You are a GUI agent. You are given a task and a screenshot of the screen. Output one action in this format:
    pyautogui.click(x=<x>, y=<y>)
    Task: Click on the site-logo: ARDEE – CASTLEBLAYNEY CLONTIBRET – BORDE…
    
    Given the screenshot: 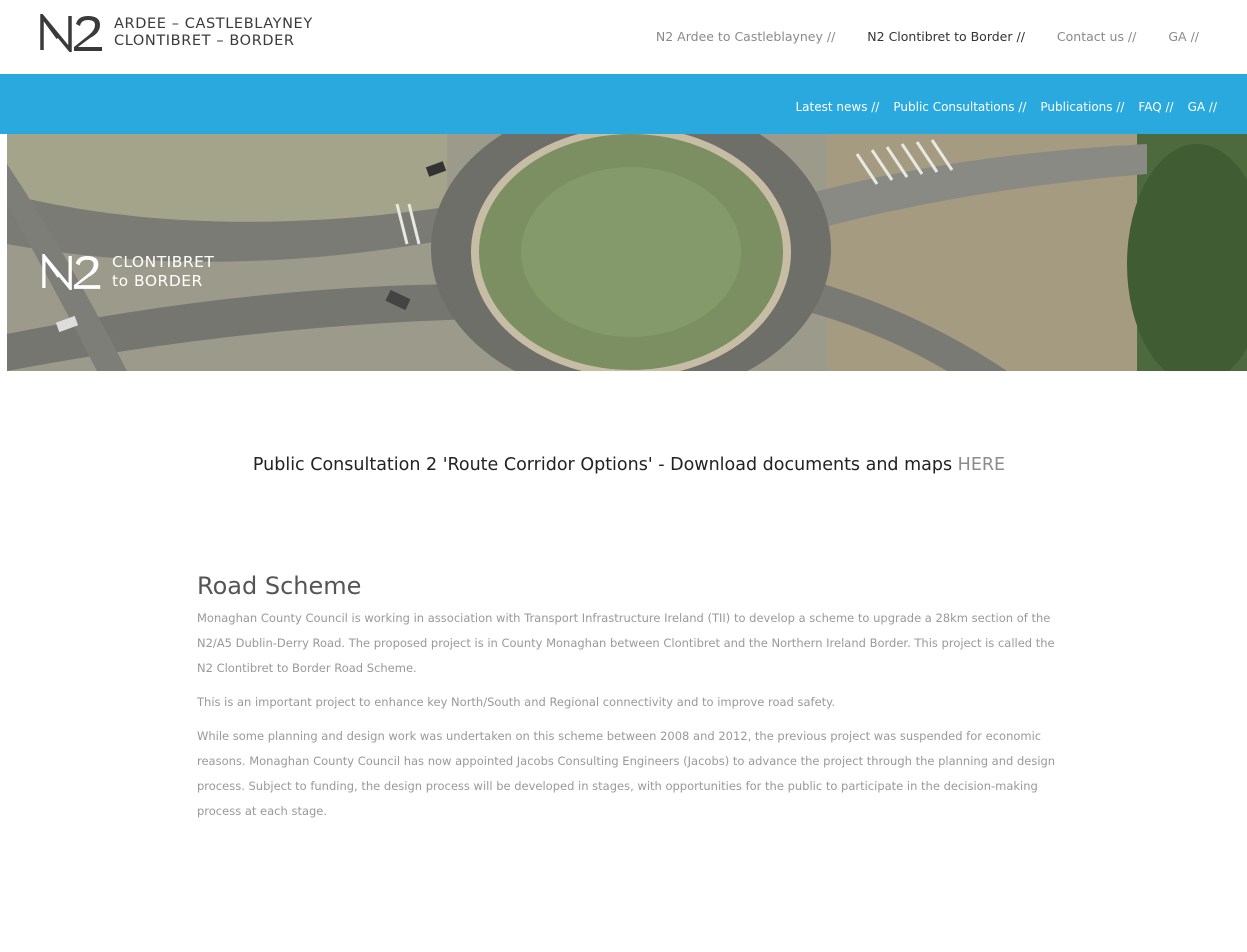 What is the action you would take?
    pyautogui.click(x=176, y=33)
    